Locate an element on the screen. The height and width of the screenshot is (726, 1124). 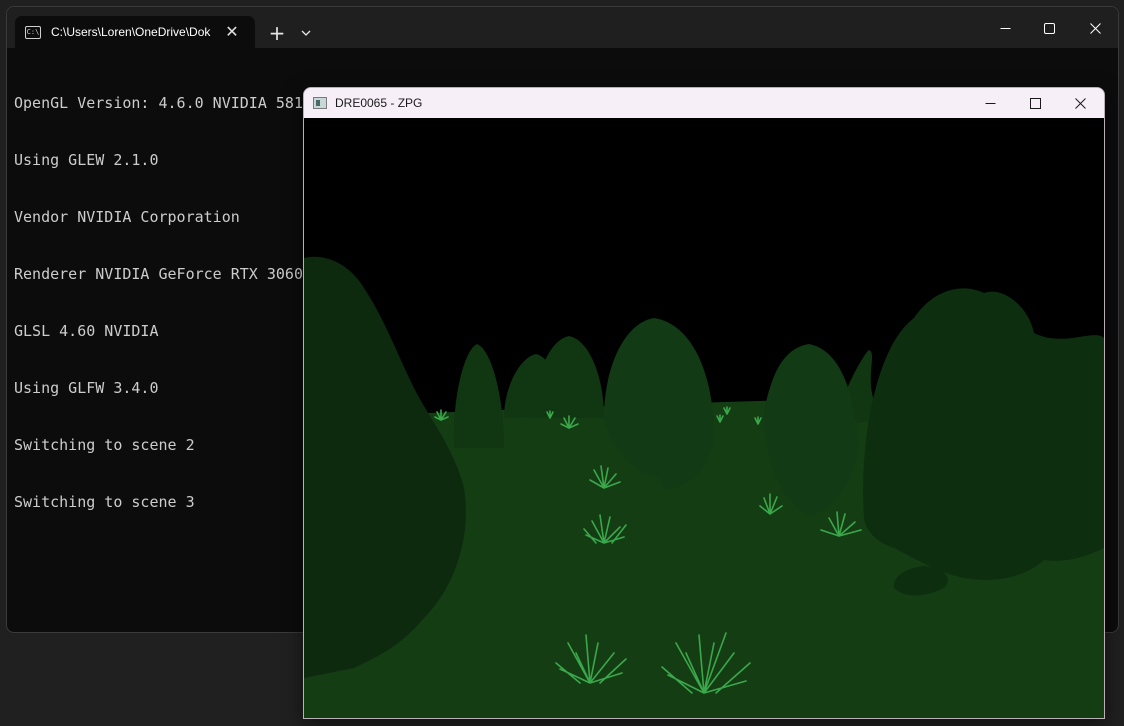
chevron-down-icon is located at coordinates (306, 33).